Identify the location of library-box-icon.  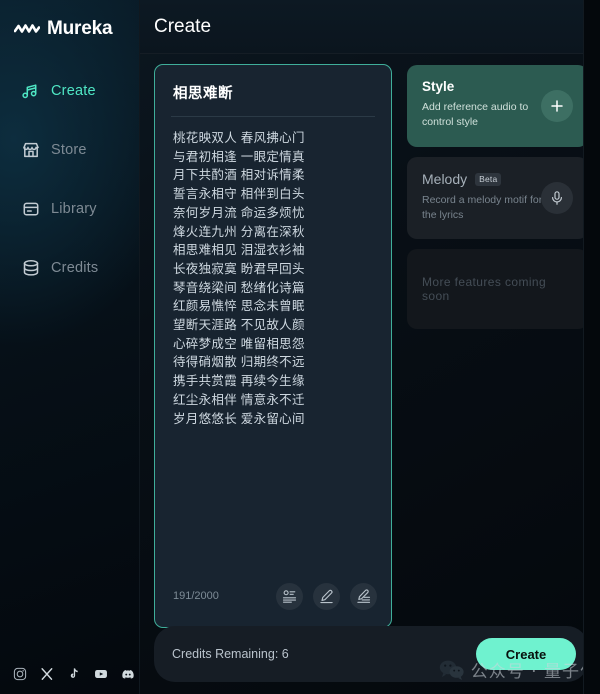
(31, 209).